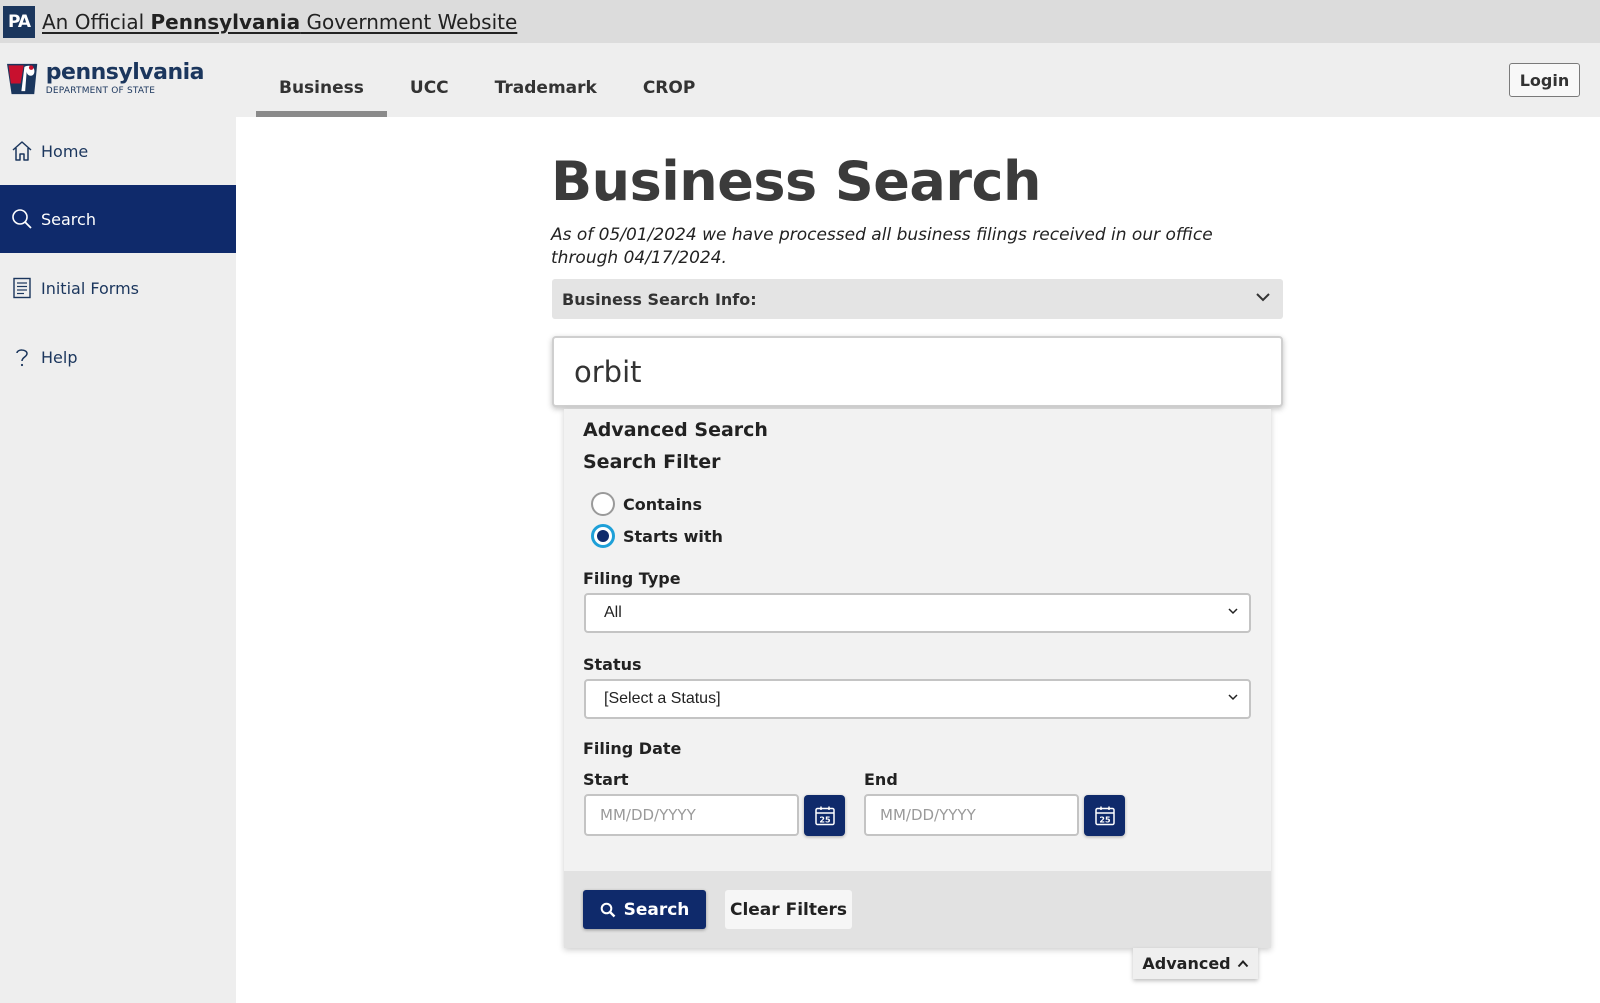 Image resolution: width=1600 pixels, height=1003 pixels. What do you see at coordinates (971, 815) in the screenshot?
I see `end-date-input` at bounding box center [971, 815].